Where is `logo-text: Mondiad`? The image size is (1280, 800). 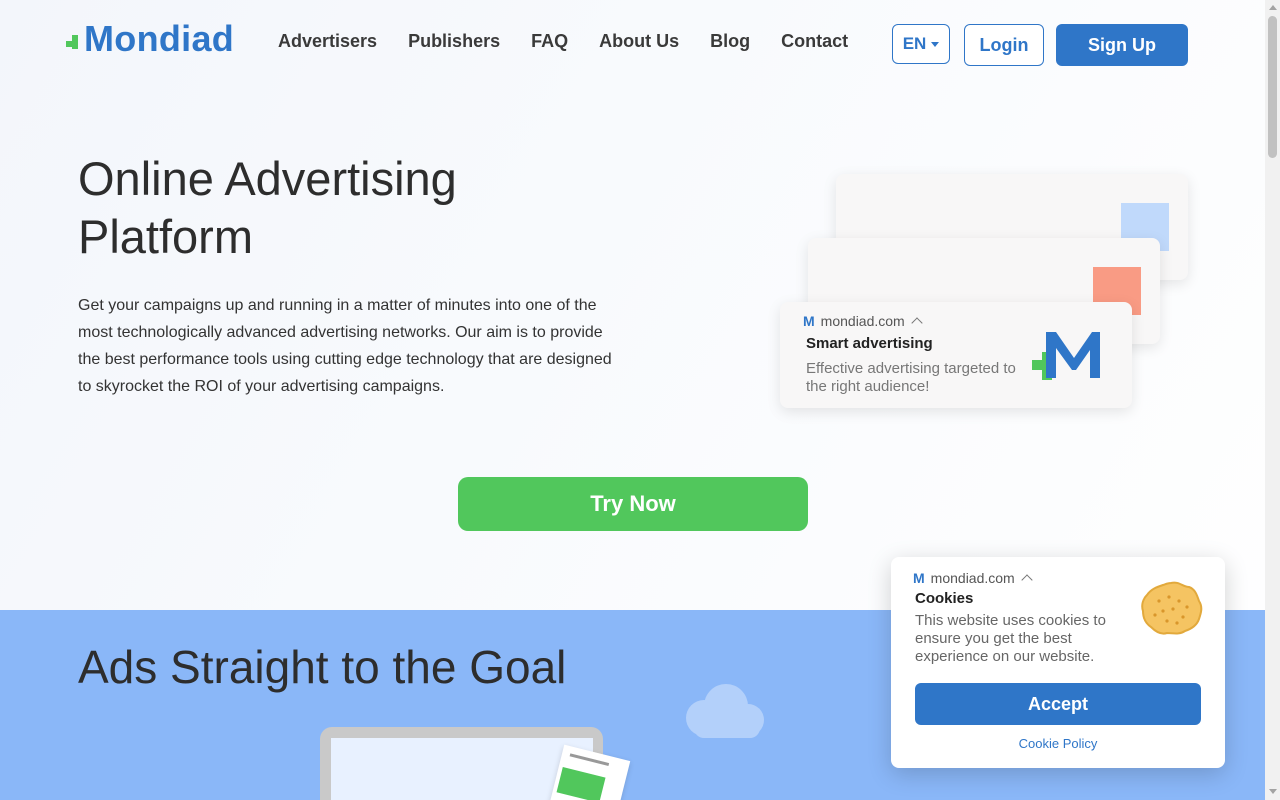 logo-text: Mondiad is located at coordinates (159, 38).